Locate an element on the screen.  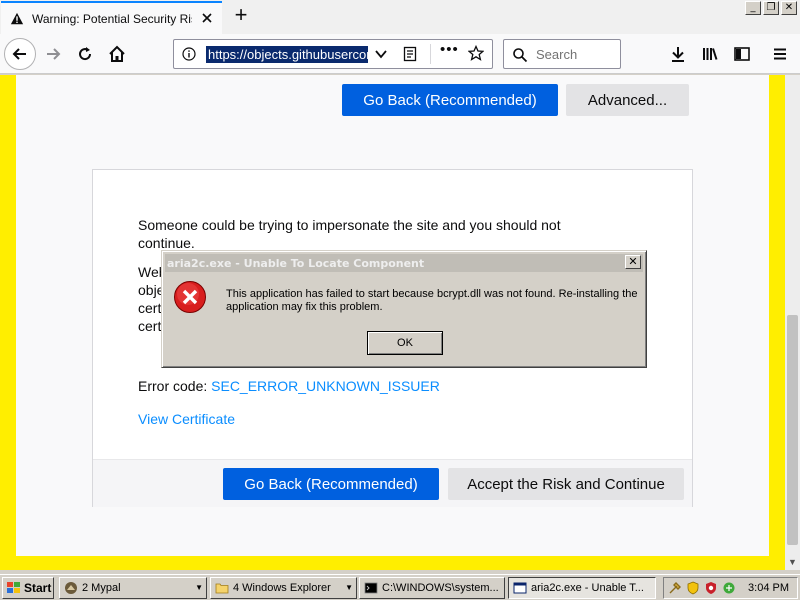
scrollbar-thumb is located at coordinates (792, 430).